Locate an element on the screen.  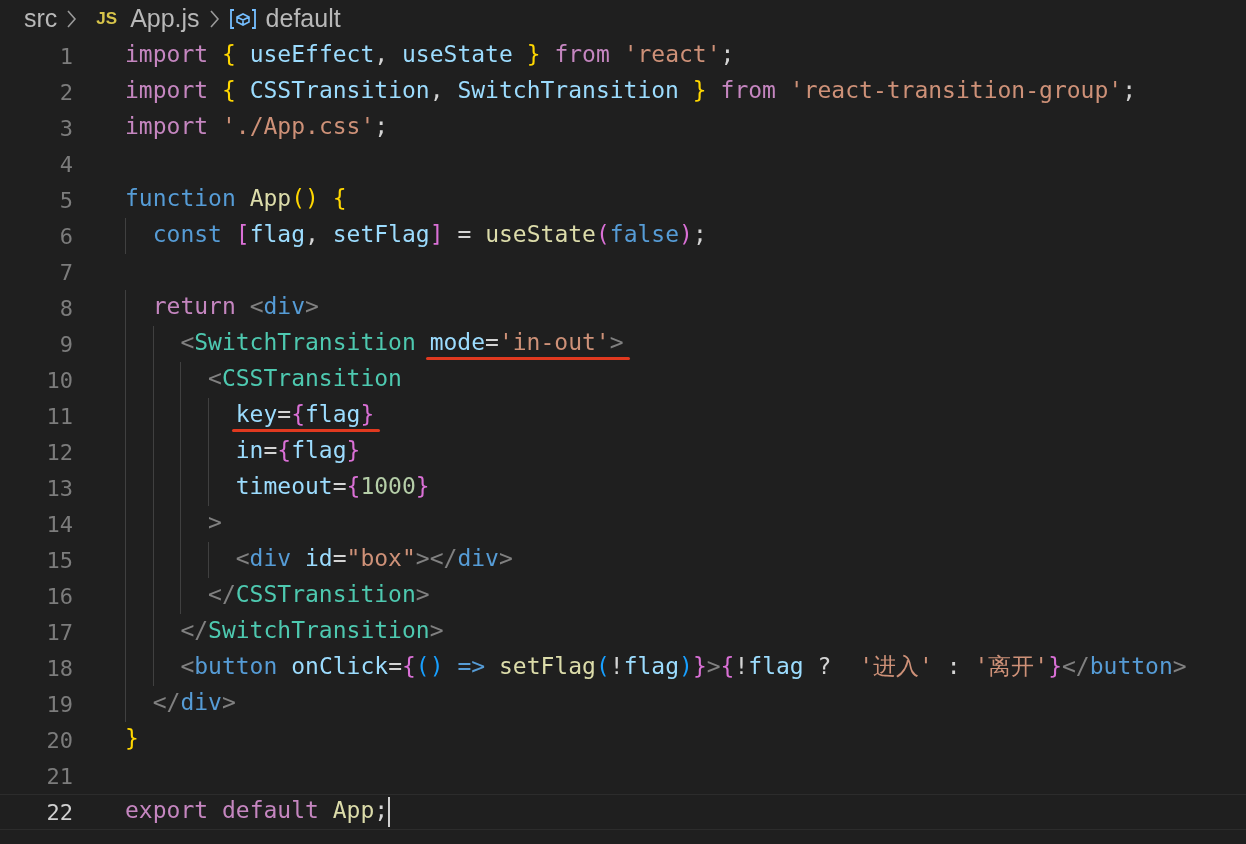
code-line: <button onClick={() => setFlag(!flag)}>{!flag ? '进入' : '离开'}</button> is located at coordinates (683, 666).